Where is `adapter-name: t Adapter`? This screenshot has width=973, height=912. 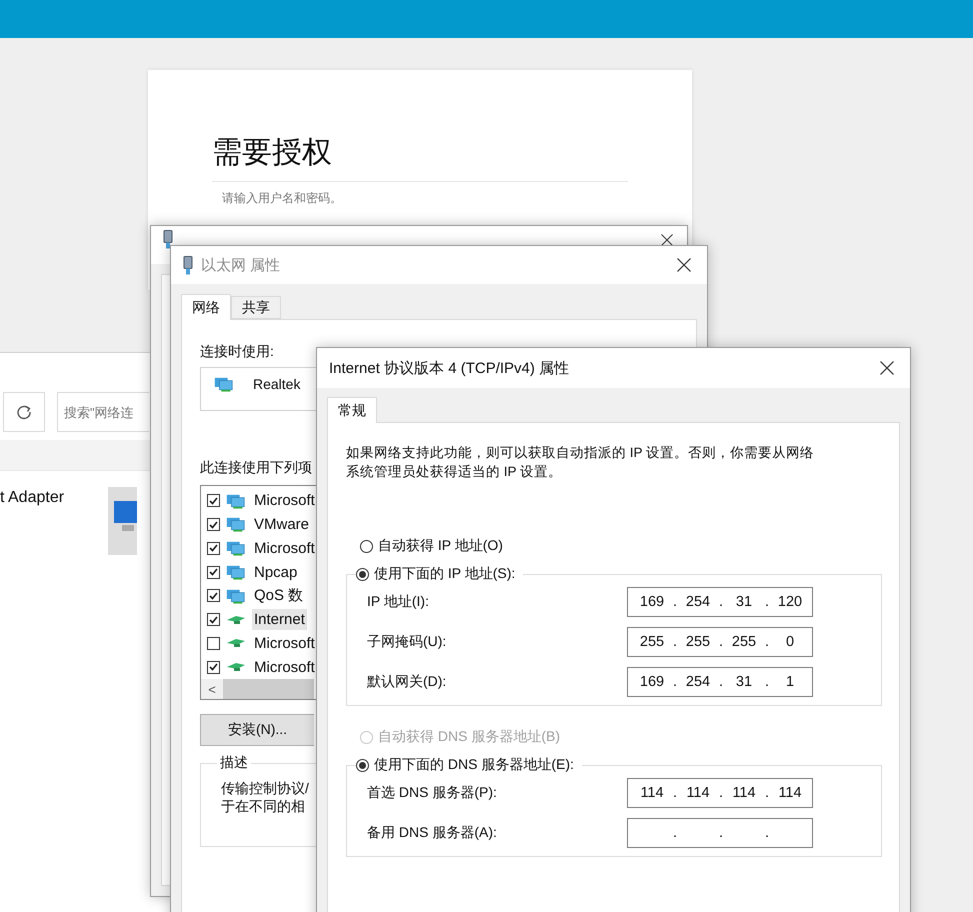
adapter-name: t Adapter is located at coordinates (32, 498).